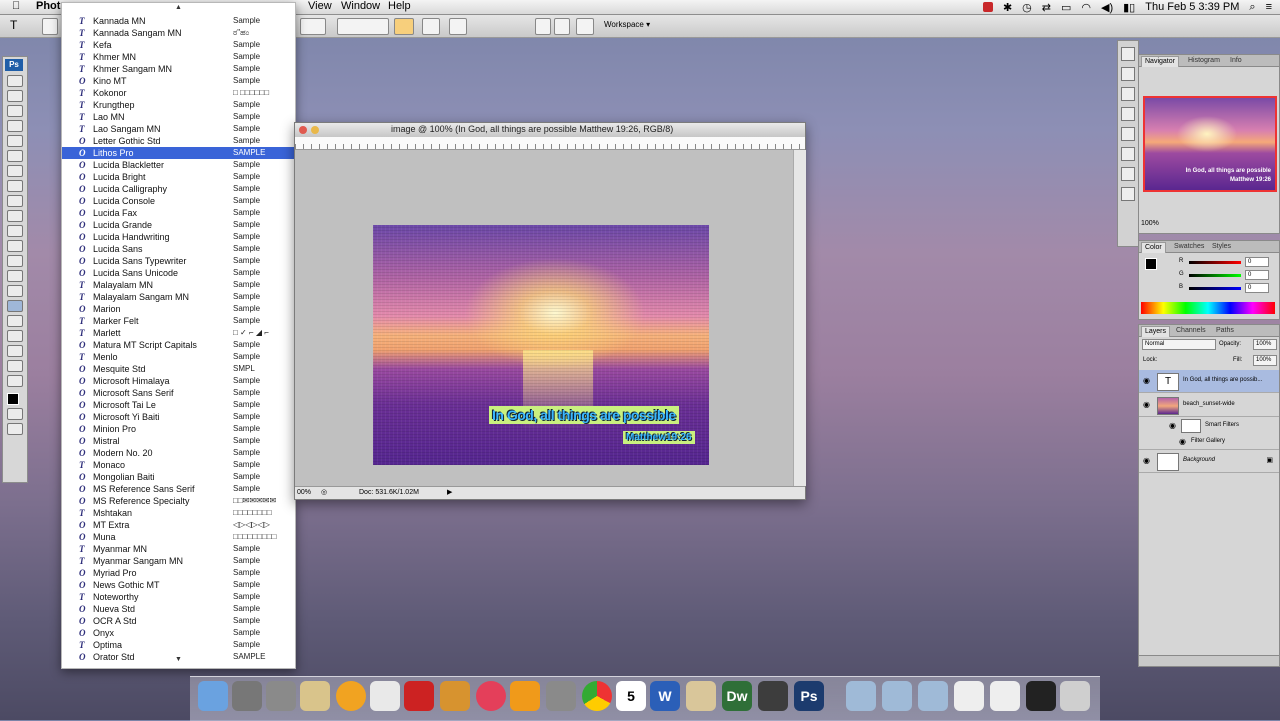 The height and width of the screenshot is (721, 1280). What do you see at coordinates (1129, 7) in the screenshot?
I see `battery-icon: ▮▯` at bounding box center [1129, 7].